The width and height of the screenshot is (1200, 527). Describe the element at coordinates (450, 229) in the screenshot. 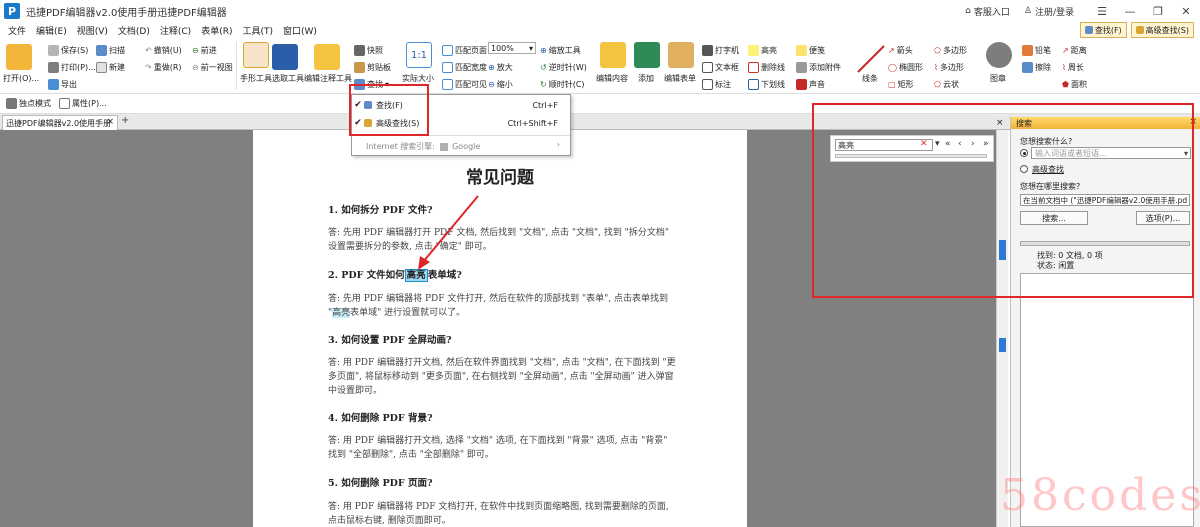

I see `annotation-arrow-line` at that location.